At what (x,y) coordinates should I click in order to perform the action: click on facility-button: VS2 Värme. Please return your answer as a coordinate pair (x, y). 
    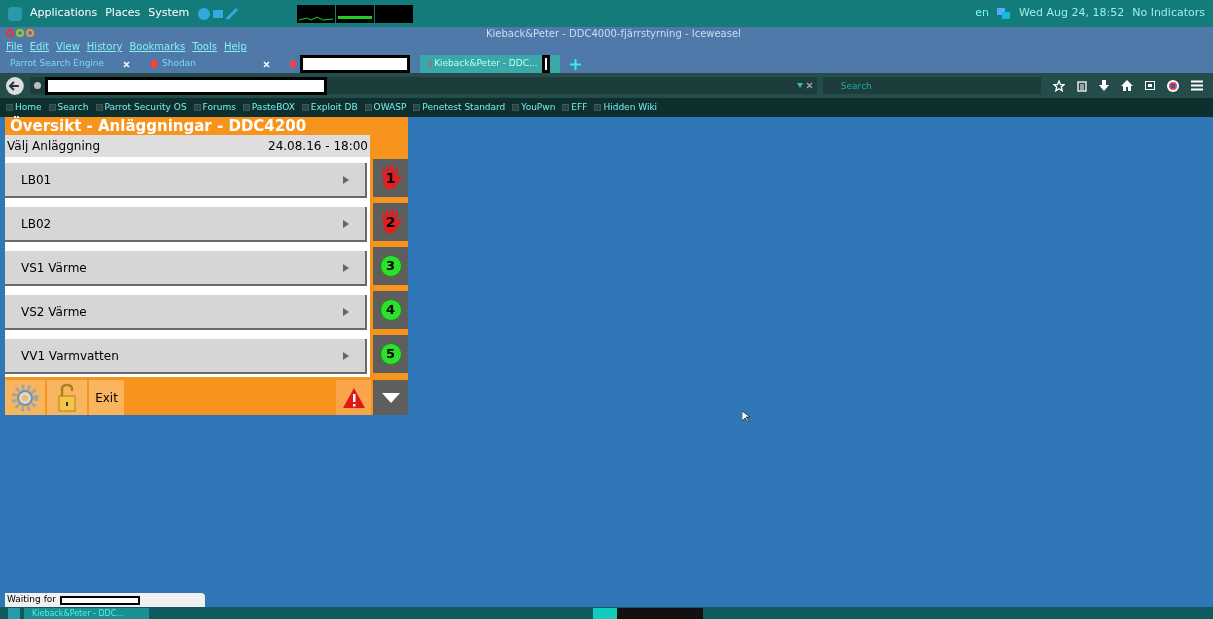
    Looking at the image, I should click on (186, 312).